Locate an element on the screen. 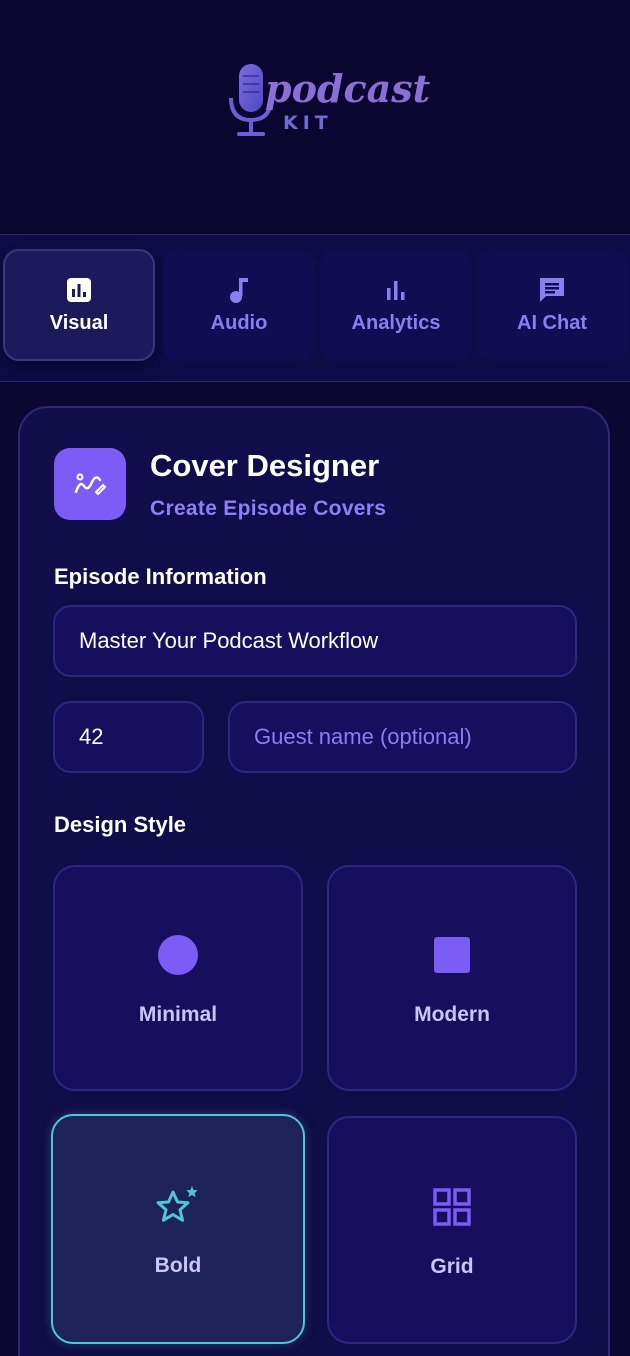  bar-chart-icon is located at coordinates (396, 290).